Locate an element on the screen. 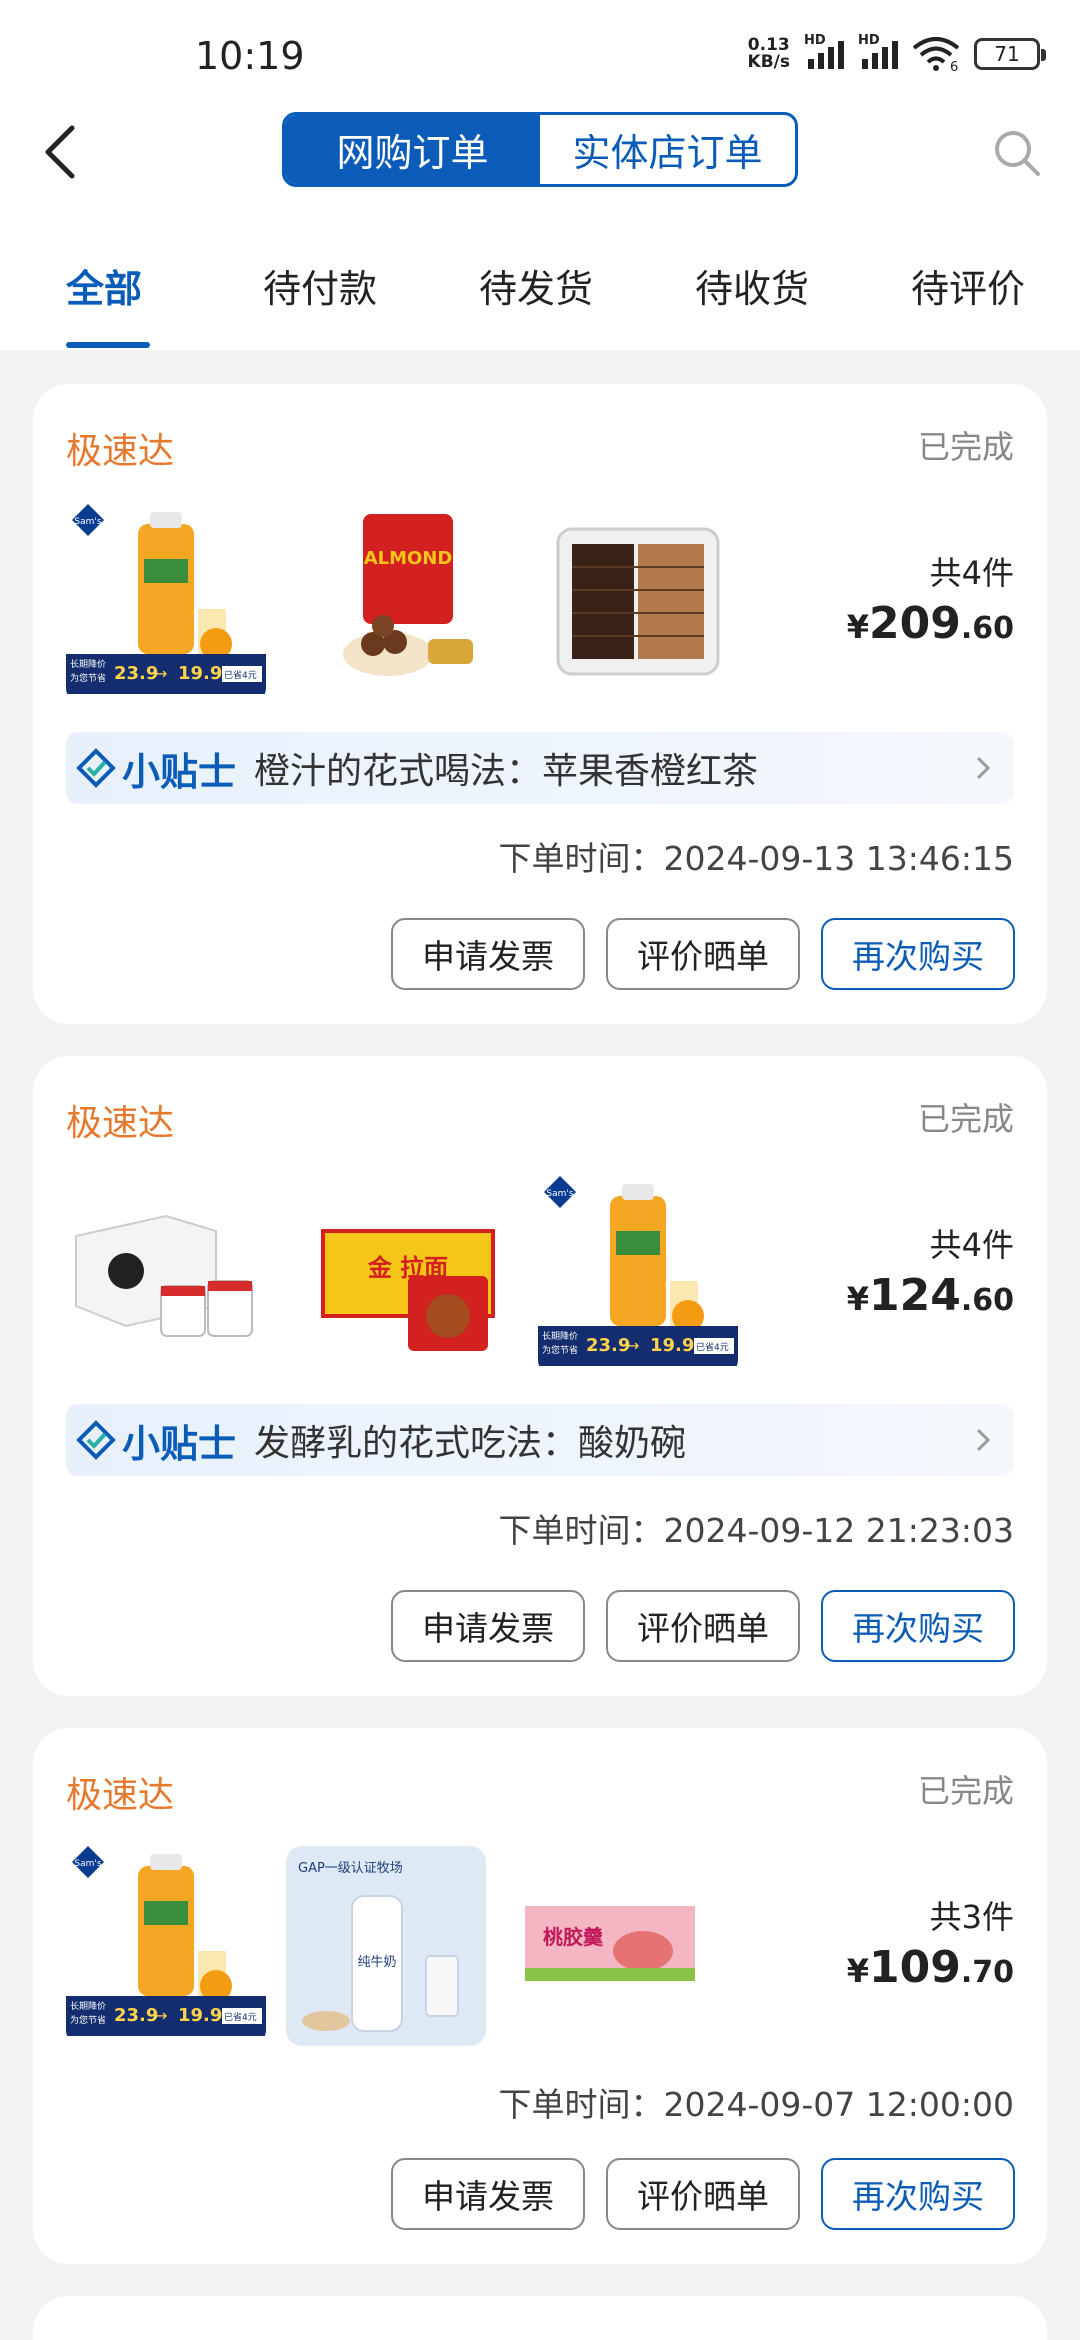 This screenshot has height=2340, width=1080. tab-store-orders: 实体店订单 is located at coordinates (667, 149).